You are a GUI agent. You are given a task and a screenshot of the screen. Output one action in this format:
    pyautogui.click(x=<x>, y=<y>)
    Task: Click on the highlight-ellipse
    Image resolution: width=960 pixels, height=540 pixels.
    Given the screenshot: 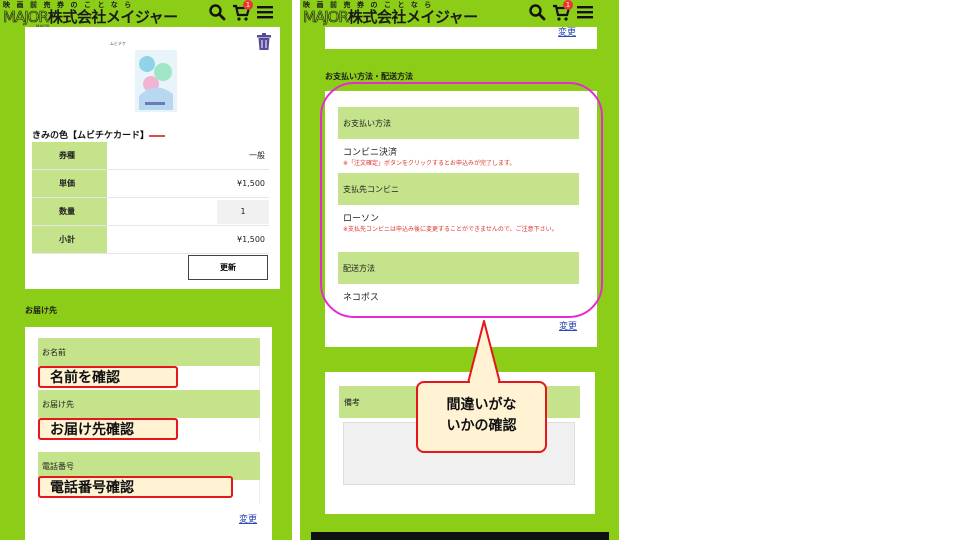 What is the action you would take?
    pyautogui.click(x=461, y=200)
    